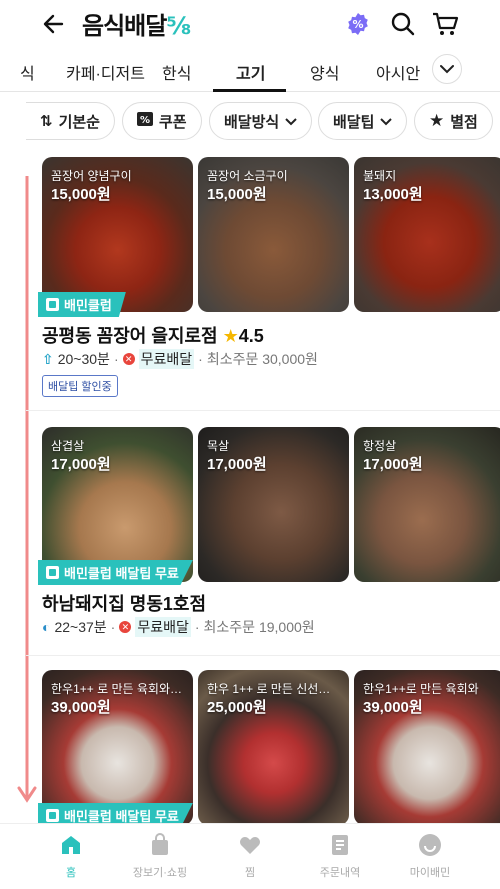 The width and height of the screenshot is (500, 889). I want to click on coupon-filter-icon: %, so click(145, 121).